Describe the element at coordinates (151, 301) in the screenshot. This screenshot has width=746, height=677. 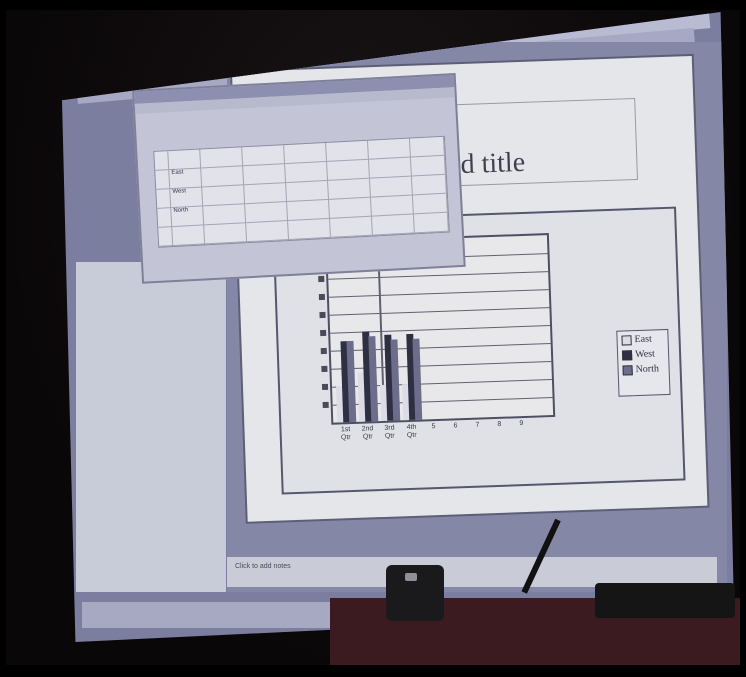
I see `outline-bullet` at that location.